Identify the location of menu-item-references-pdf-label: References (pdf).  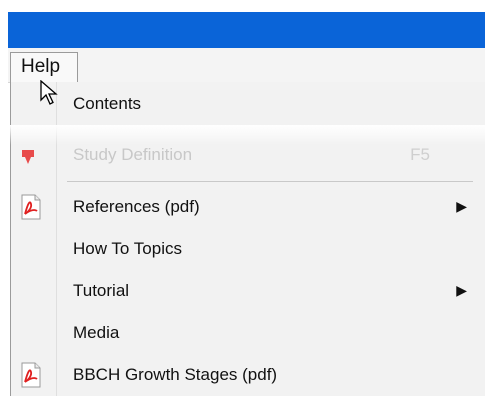
(136, 206).